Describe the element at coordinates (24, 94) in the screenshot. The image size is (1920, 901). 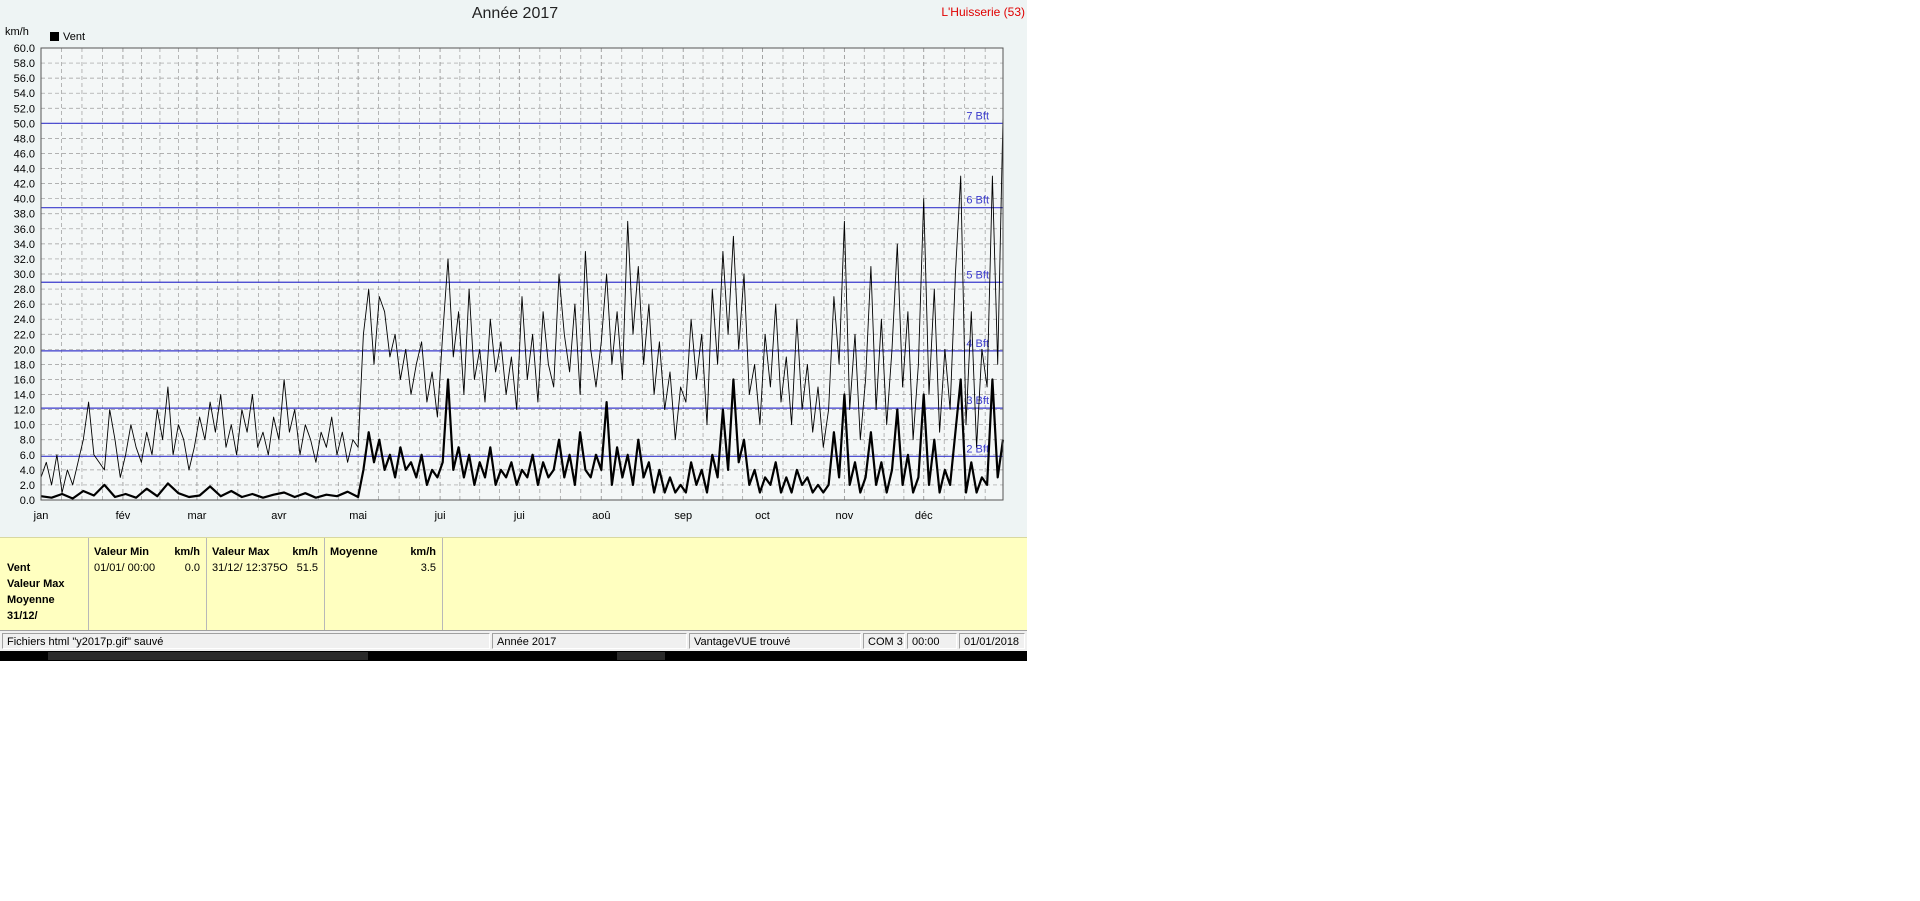
I see `y-tick-label: 54.0` at that location.